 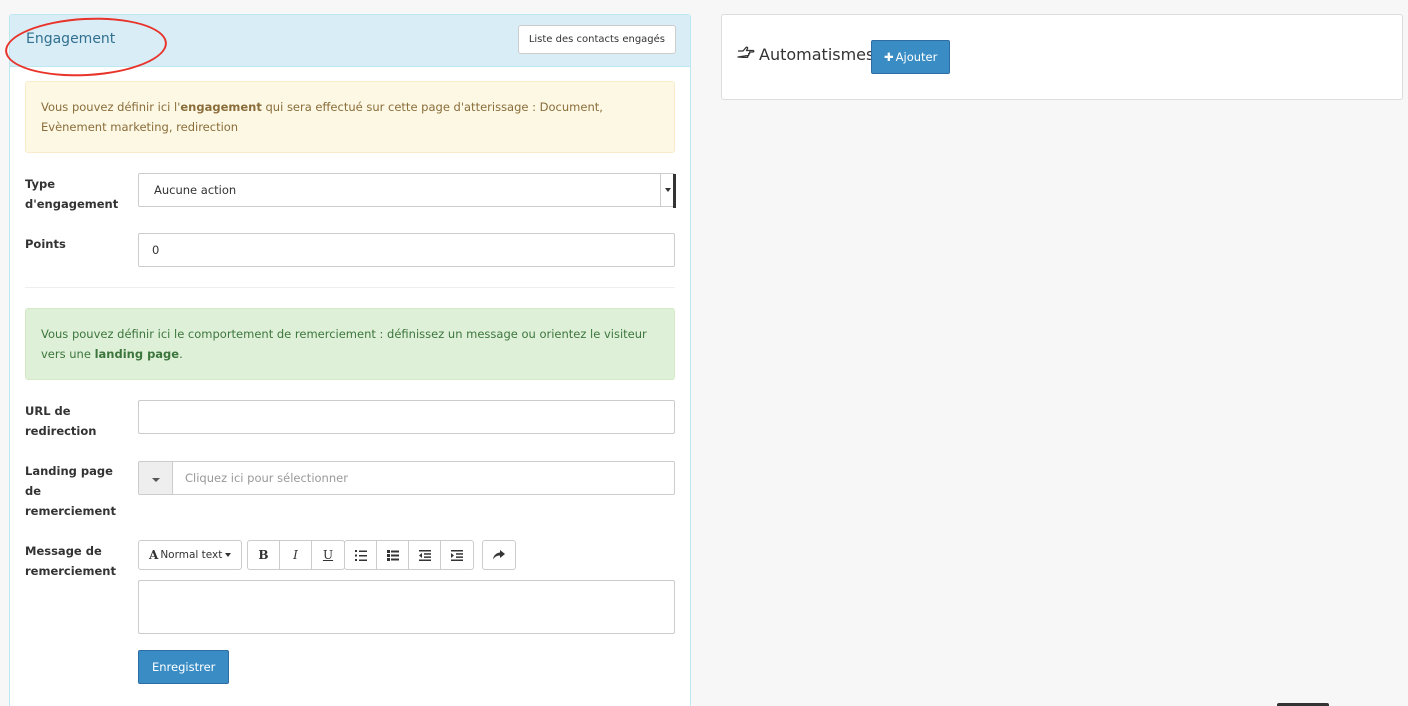 What do you see at coordinates (406, 417) in the screenshot?
I see `redirect-url-input` at bounding box center [406, 417].